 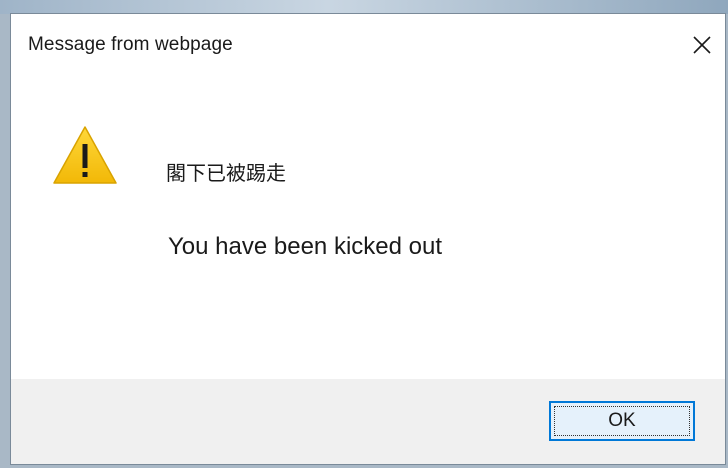 I want to click on ok-button: OK, so click(x=622, y=421).